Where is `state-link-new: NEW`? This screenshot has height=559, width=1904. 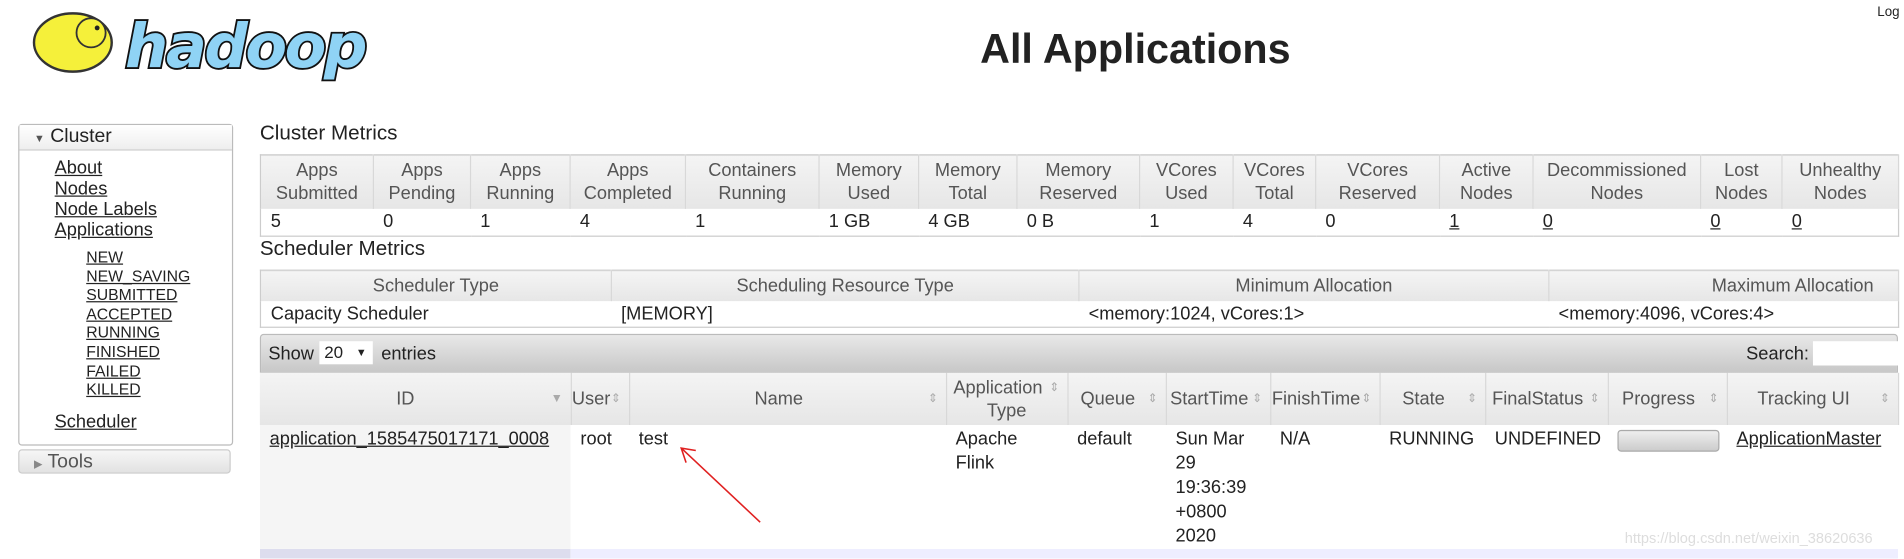
state-link-new: NEW is located at coordinates (159, 257).